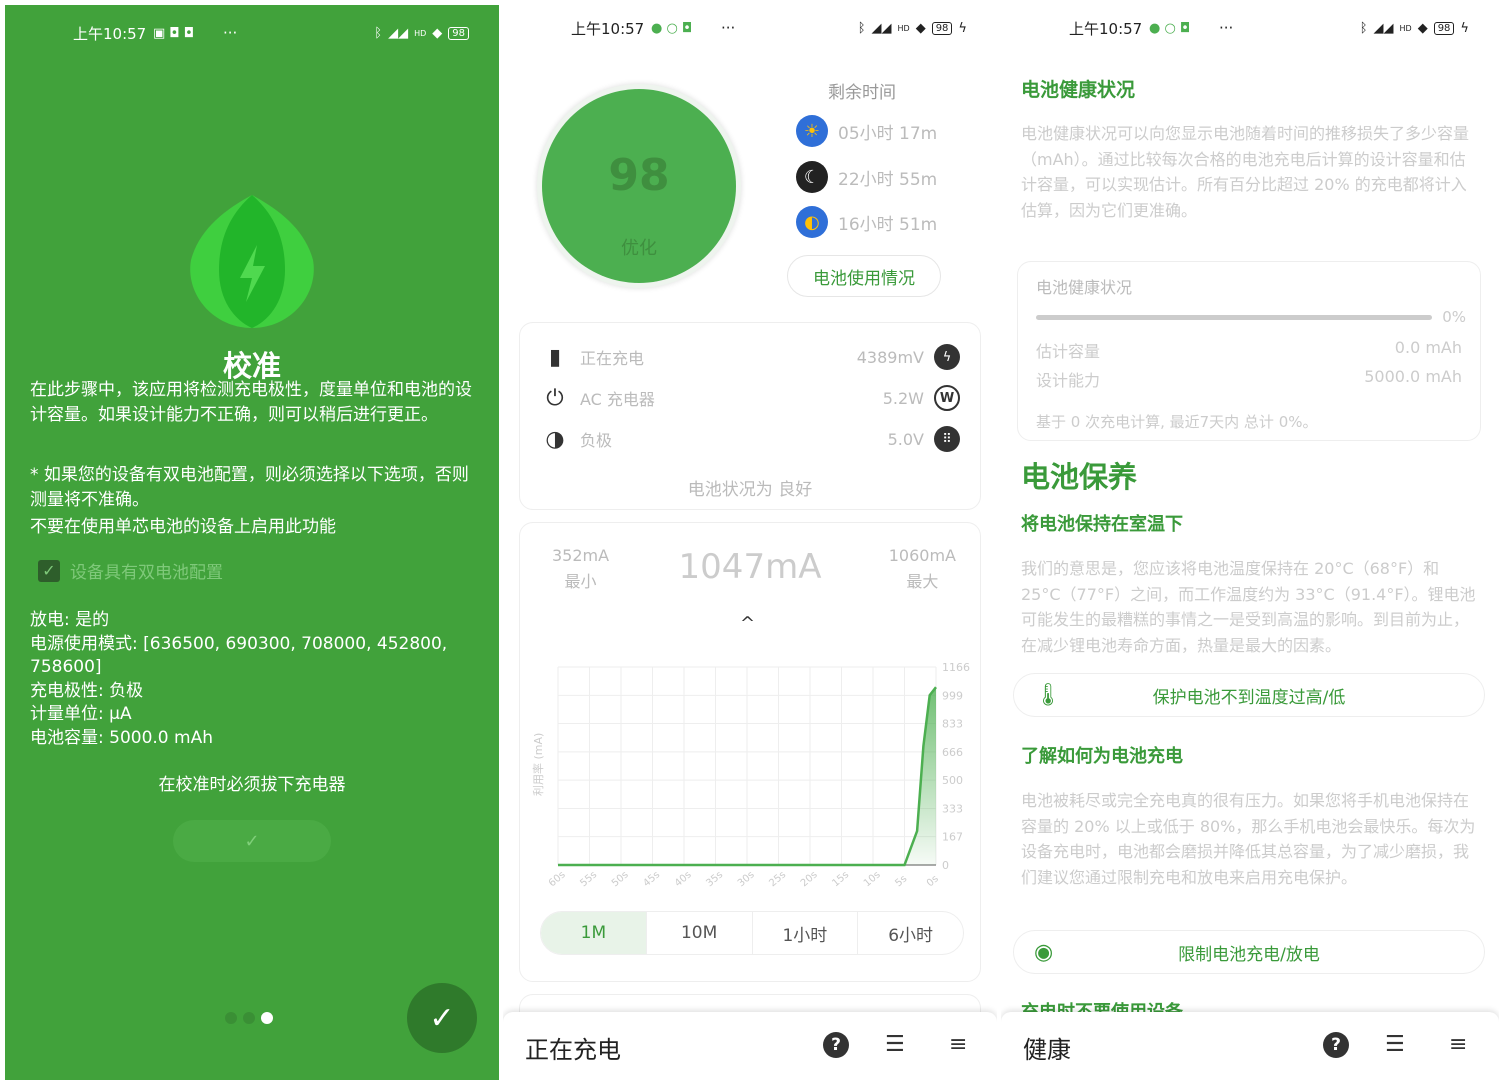 The image size is (1501, 1080). Describe the element at coordinates (962, 28) in the screenshot. I see `charging-icon: ϟ` at that location.